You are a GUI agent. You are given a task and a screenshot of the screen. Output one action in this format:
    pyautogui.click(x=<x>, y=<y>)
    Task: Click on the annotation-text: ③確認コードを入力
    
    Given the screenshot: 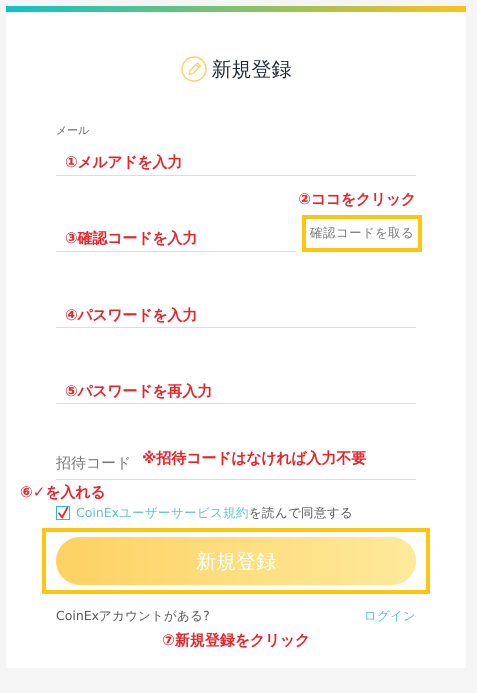 What is the action you would take?
    pyautogui.click(x=131, y=238)
    